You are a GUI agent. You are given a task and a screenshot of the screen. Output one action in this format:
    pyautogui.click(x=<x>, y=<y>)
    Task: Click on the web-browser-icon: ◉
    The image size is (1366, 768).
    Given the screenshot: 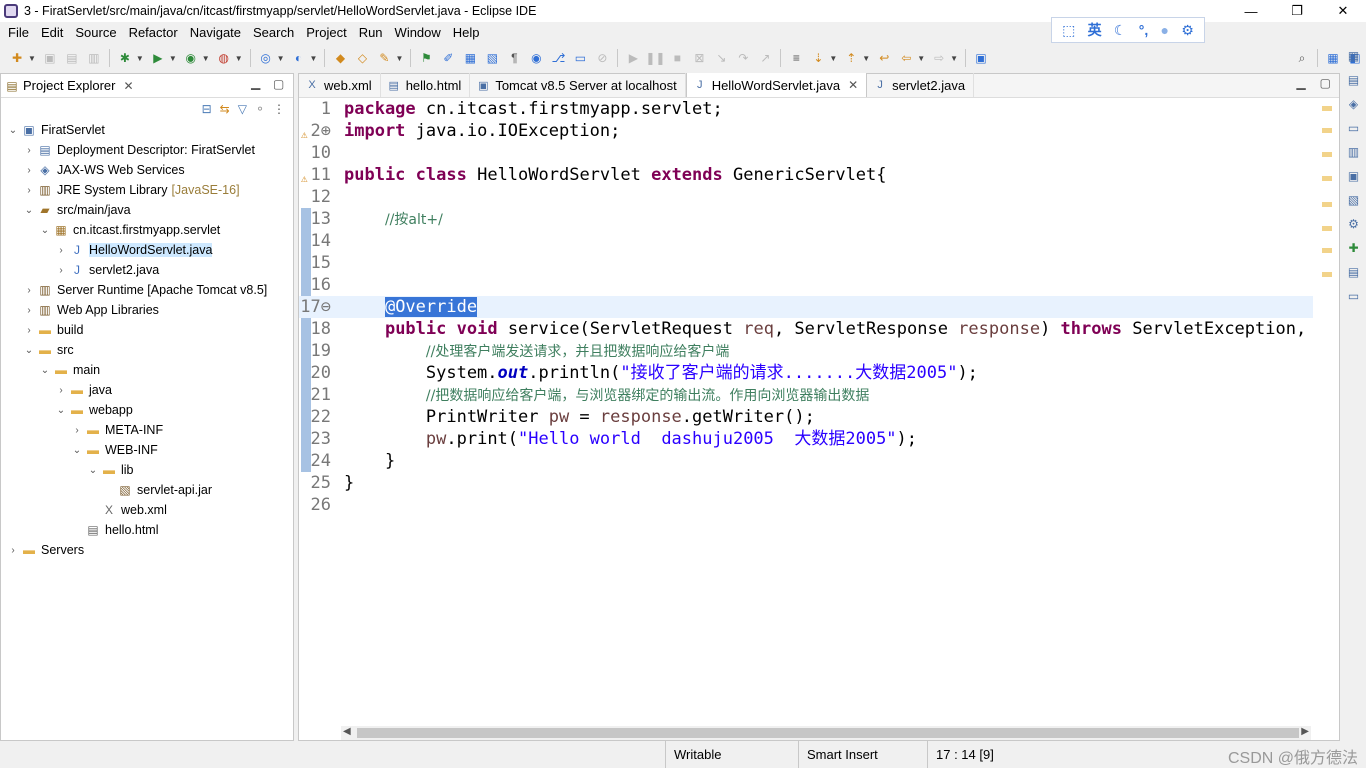 What is the action you would take?
    pyautogui.click(x=536, y=58)
    